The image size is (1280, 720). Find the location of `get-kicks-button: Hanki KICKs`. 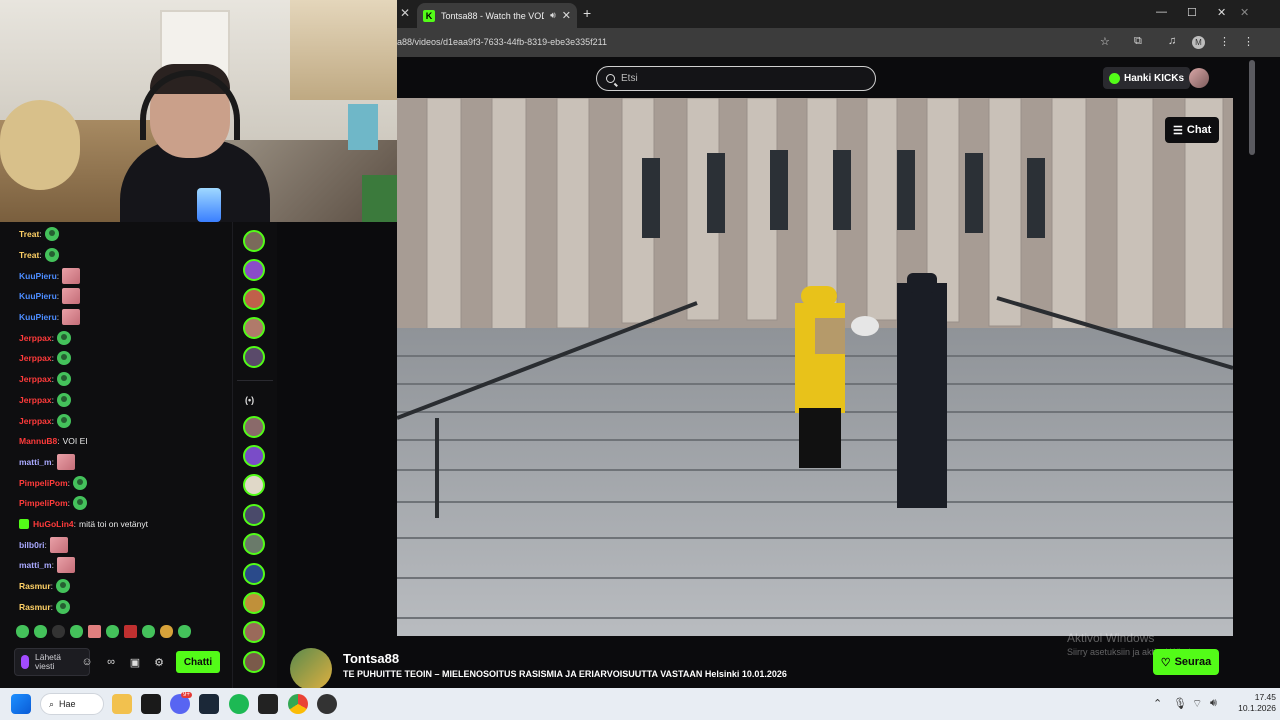

get-kicks-button: Hanki KICKs is located at coordinates (1147, 78).